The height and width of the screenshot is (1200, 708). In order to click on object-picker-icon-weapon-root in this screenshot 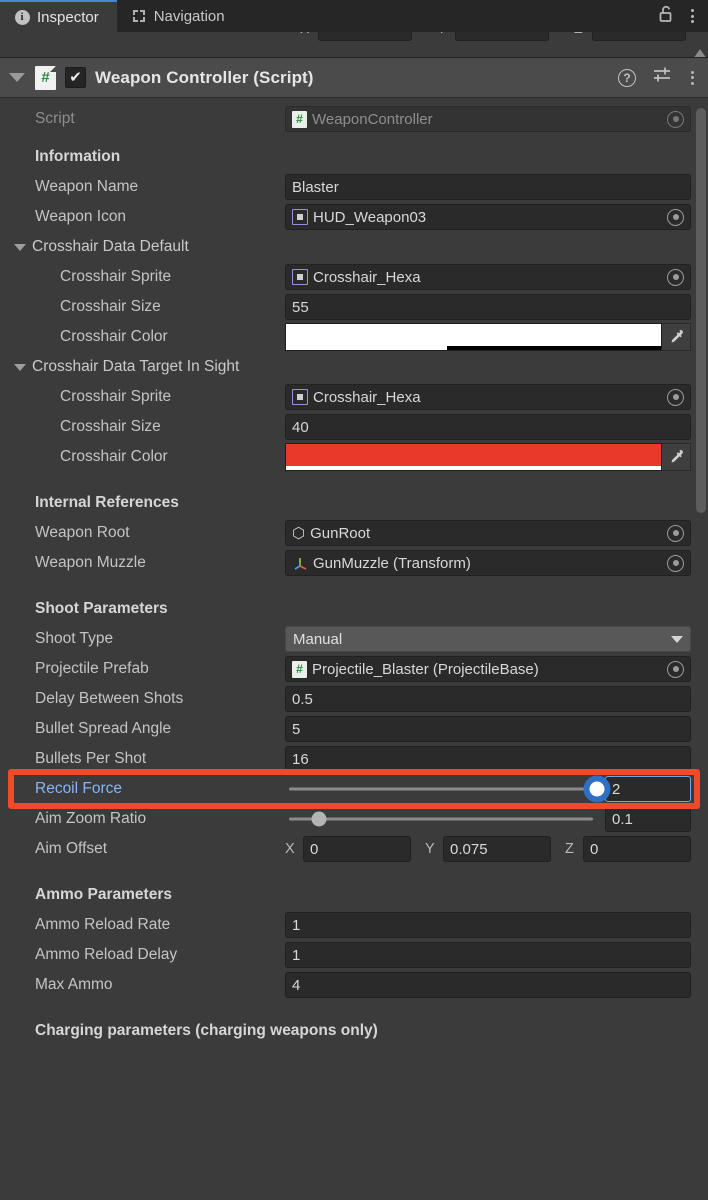, I will do `click(675, 533)`.